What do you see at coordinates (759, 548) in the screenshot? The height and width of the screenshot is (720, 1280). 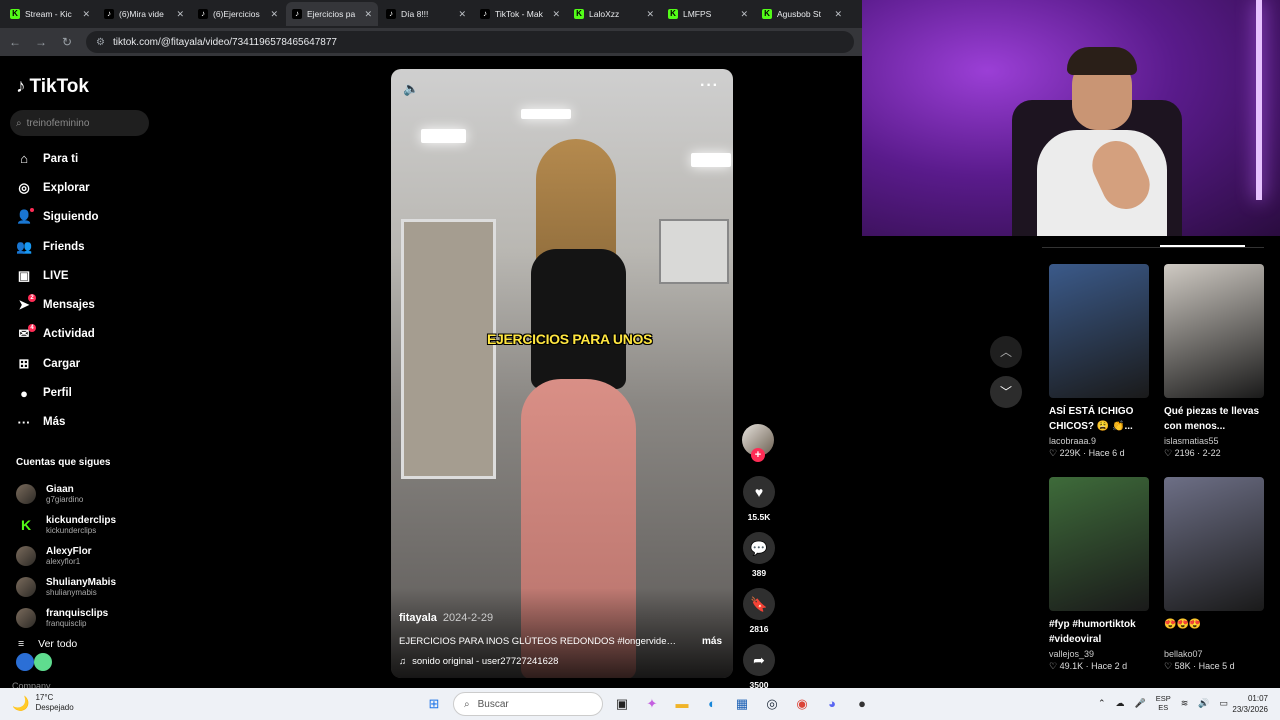 I see `comment-icon: 💬` at bounding box center [759, 548].